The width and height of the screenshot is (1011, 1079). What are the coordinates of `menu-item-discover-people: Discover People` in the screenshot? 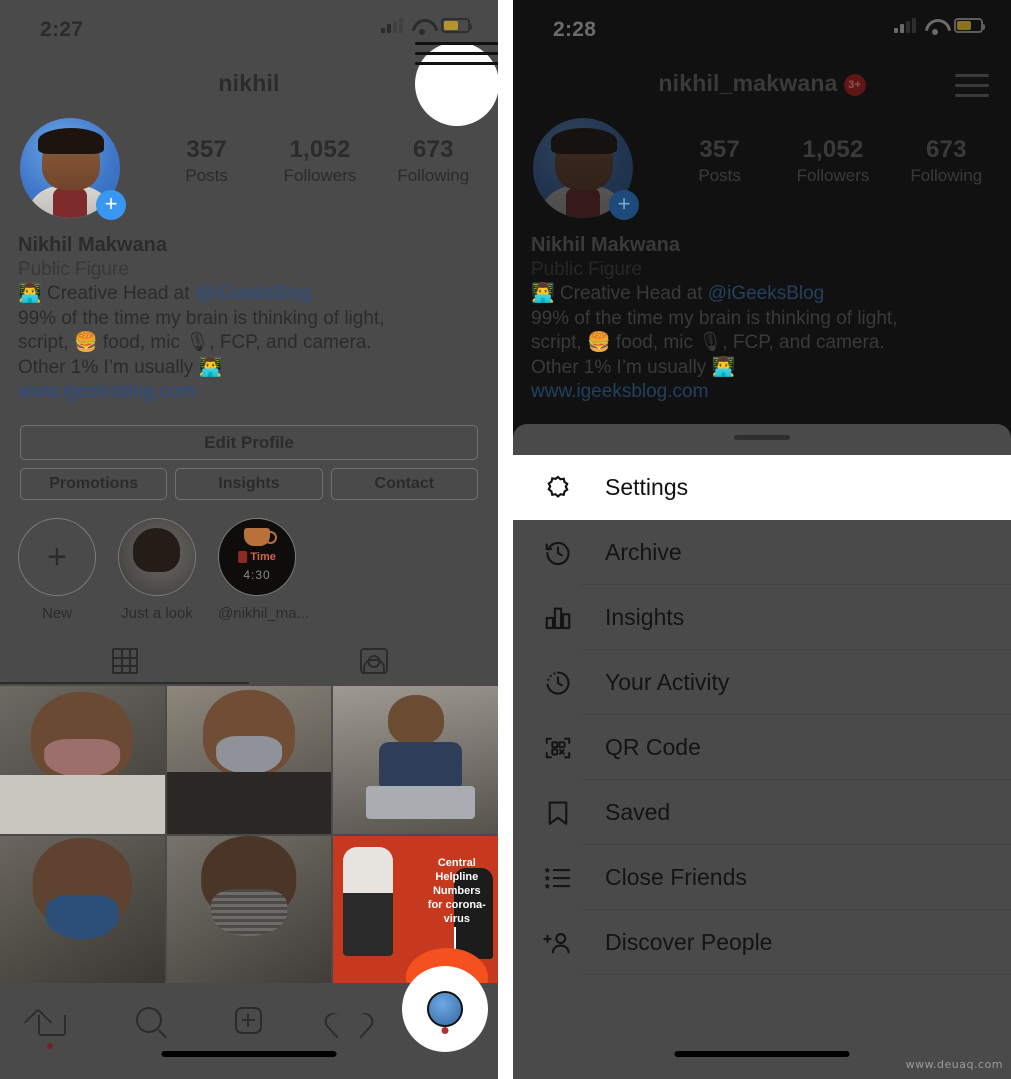 It's located at (762, 942).